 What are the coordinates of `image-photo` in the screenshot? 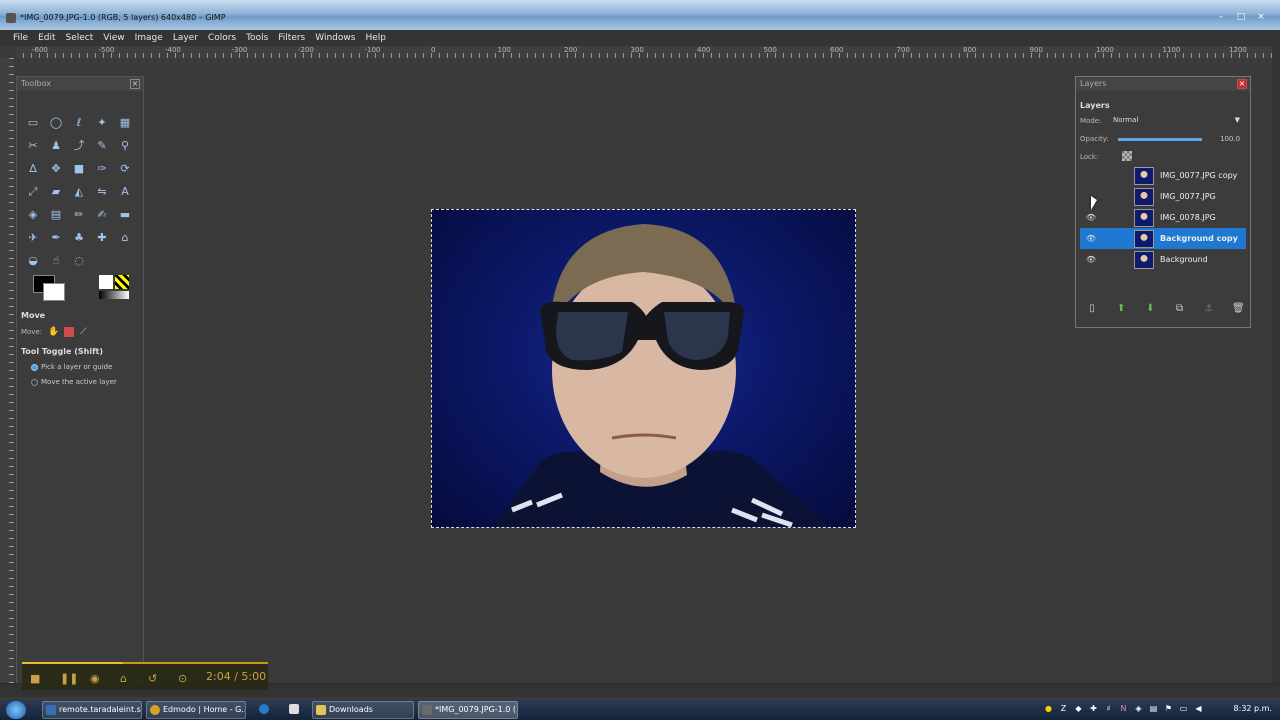 It's located at (643, 368).